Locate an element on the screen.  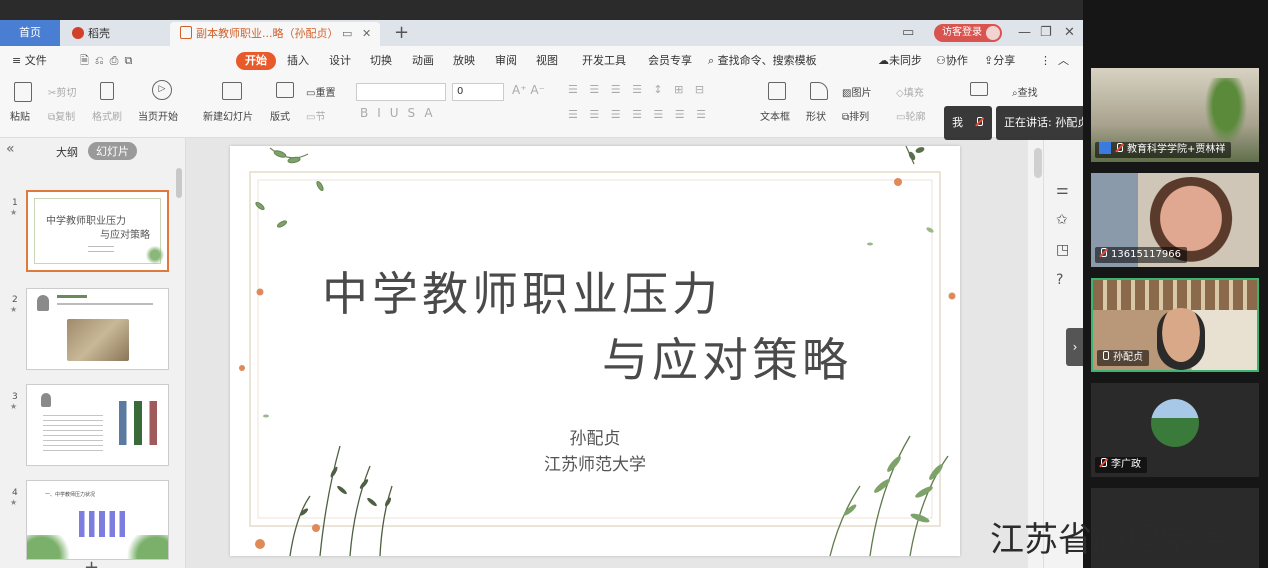
from-start-button: 当页开始 is located at coordinates (158, 115).